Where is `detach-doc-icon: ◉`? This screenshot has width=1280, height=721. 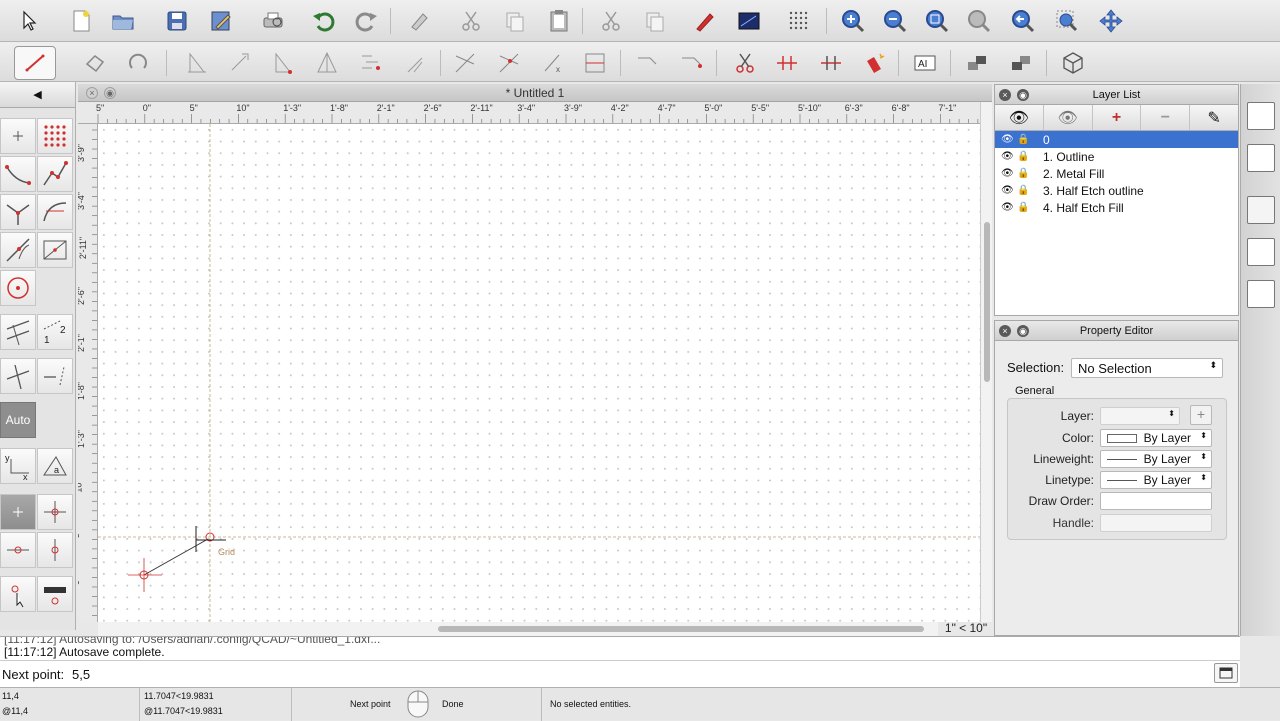 detach-doc-icon: ◉ is located at coordinates (110, 93).